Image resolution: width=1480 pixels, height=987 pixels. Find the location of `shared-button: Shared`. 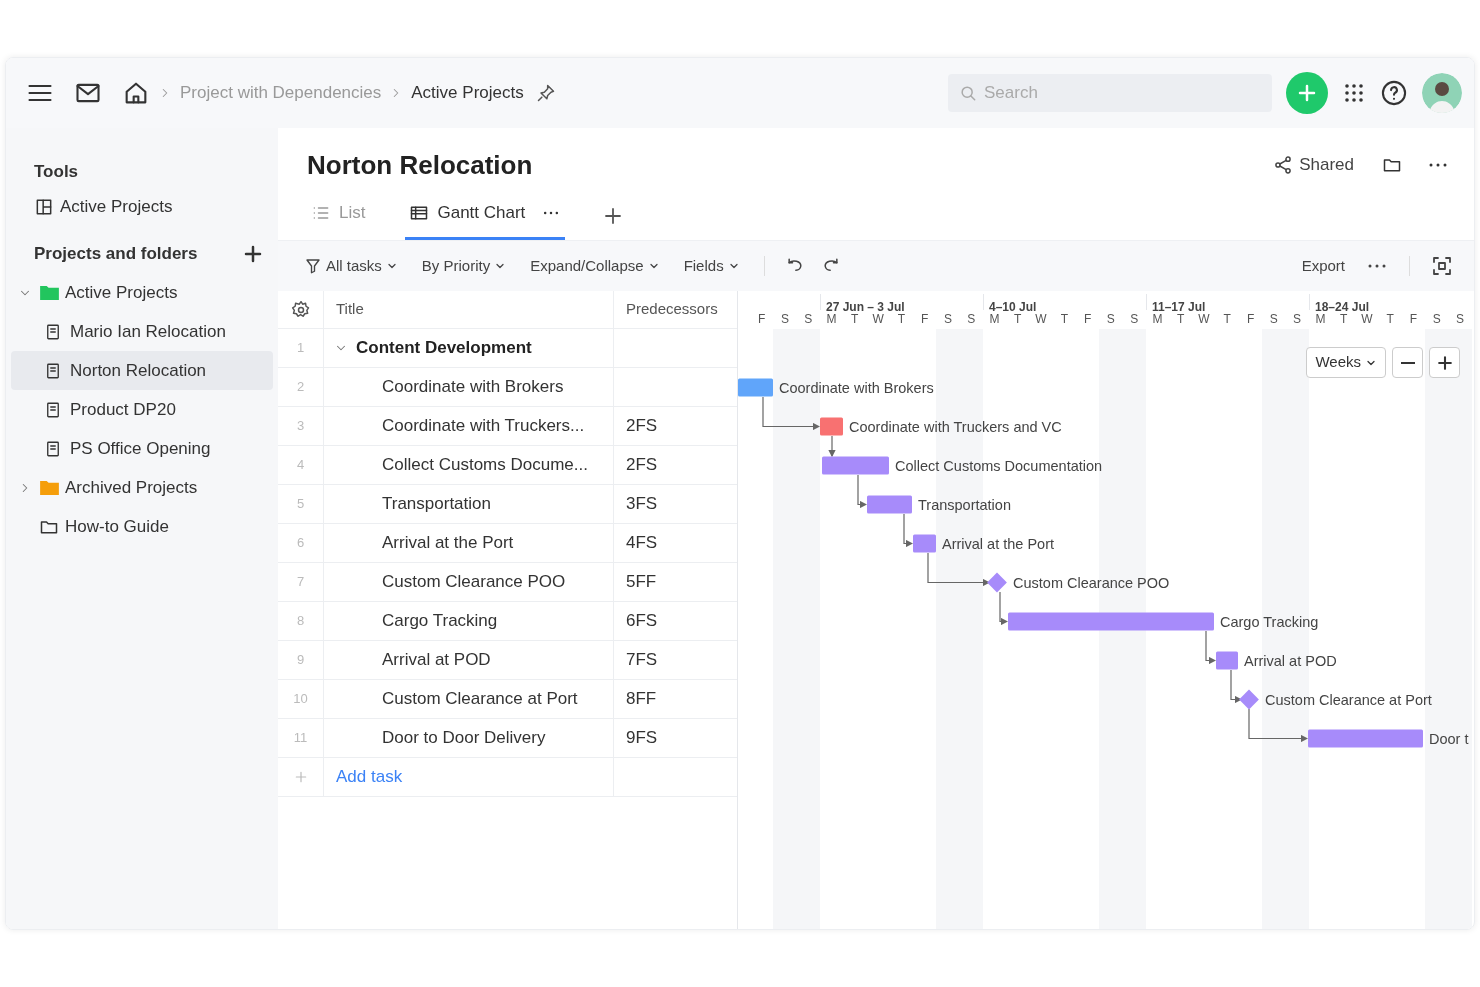

shared-button: Shared is located at coordinates (1313, 165).